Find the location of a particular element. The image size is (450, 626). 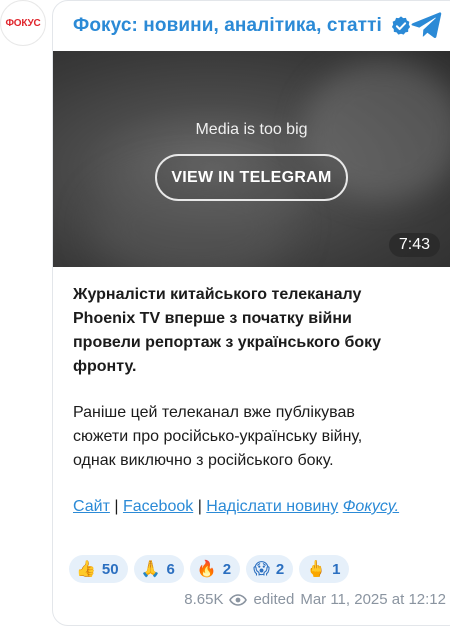

middle-finger-icon: 🖕 is located at coordinates (316, 569).